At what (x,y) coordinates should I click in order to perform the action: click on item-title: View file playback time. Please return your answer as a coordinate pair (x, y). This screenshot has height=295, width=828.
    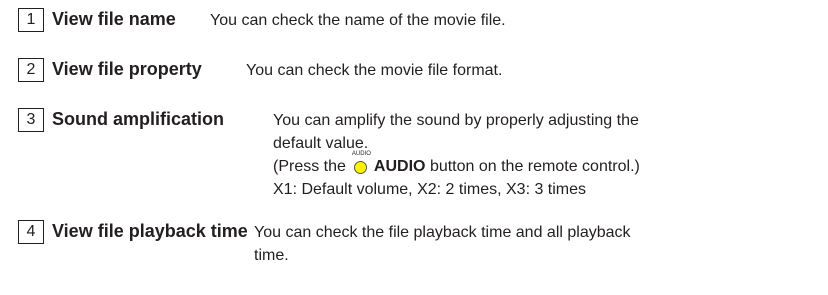
    Looking at the image, I should click on (150, 231).